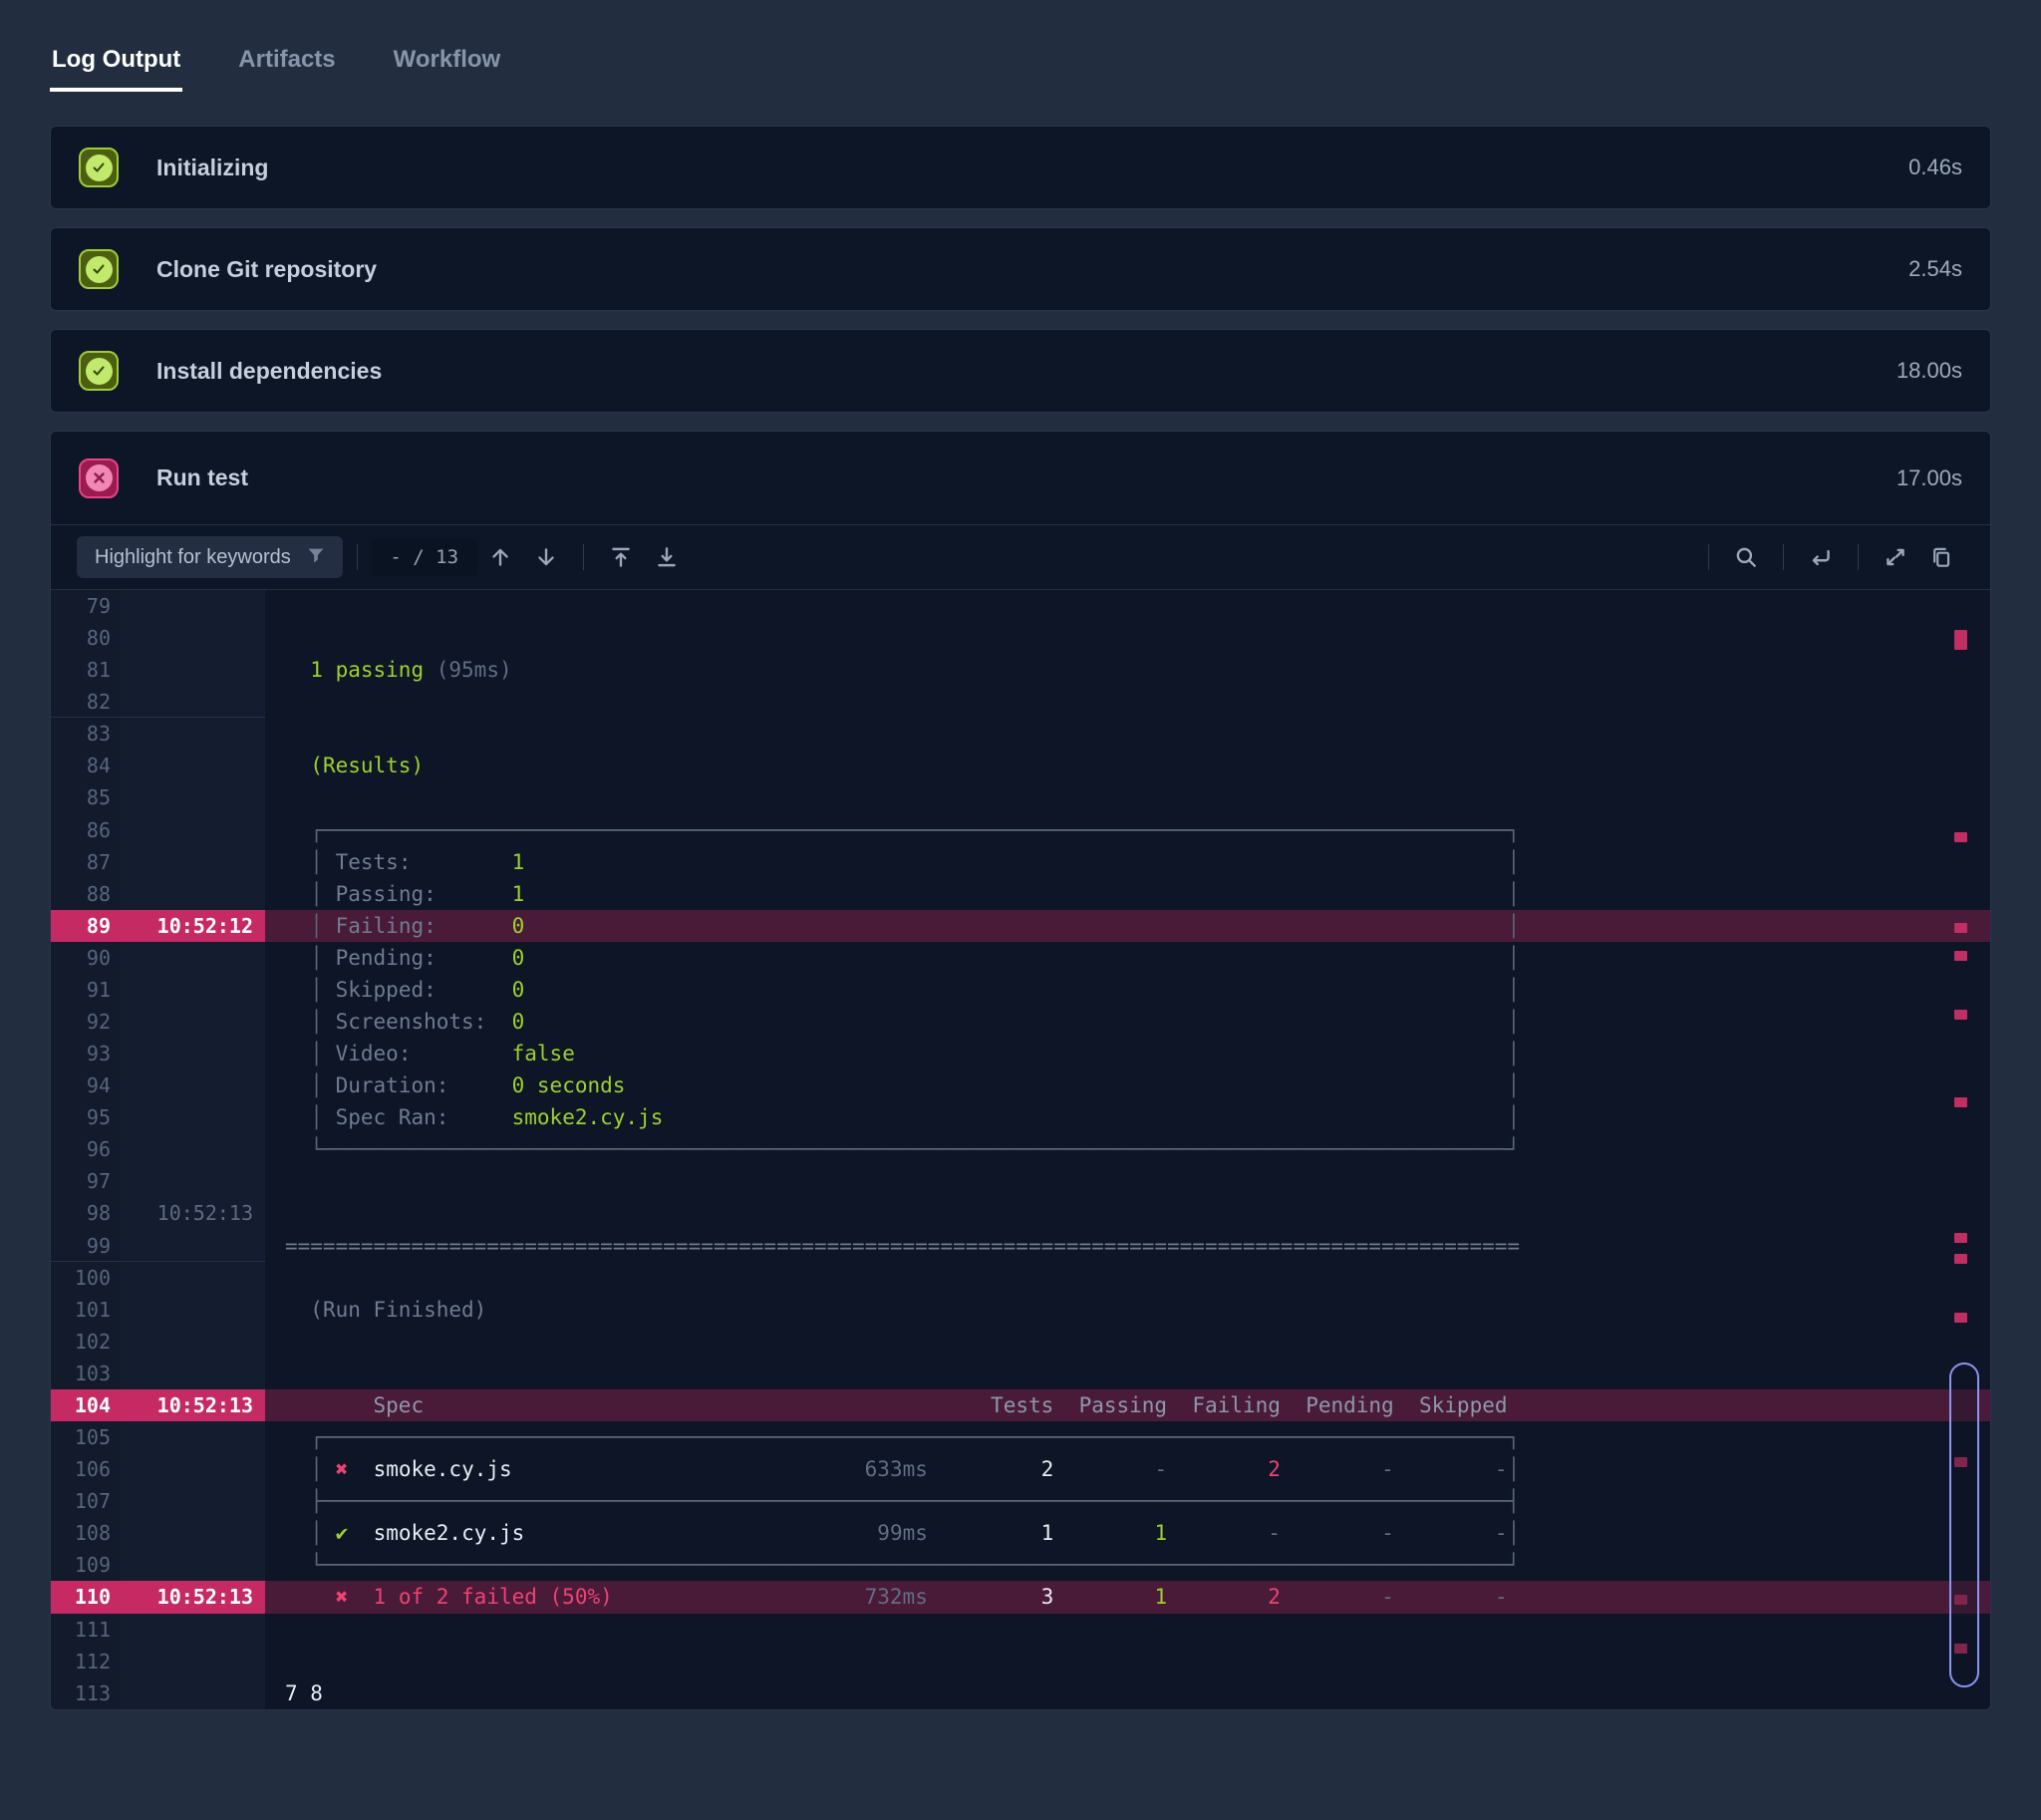 The height and width of the screenshot is (1820, 2041). What do you see at coordinates (267, 268) in the screenshot?
I see `step-title: Clone Git repository` at bounding box center [267, 268].